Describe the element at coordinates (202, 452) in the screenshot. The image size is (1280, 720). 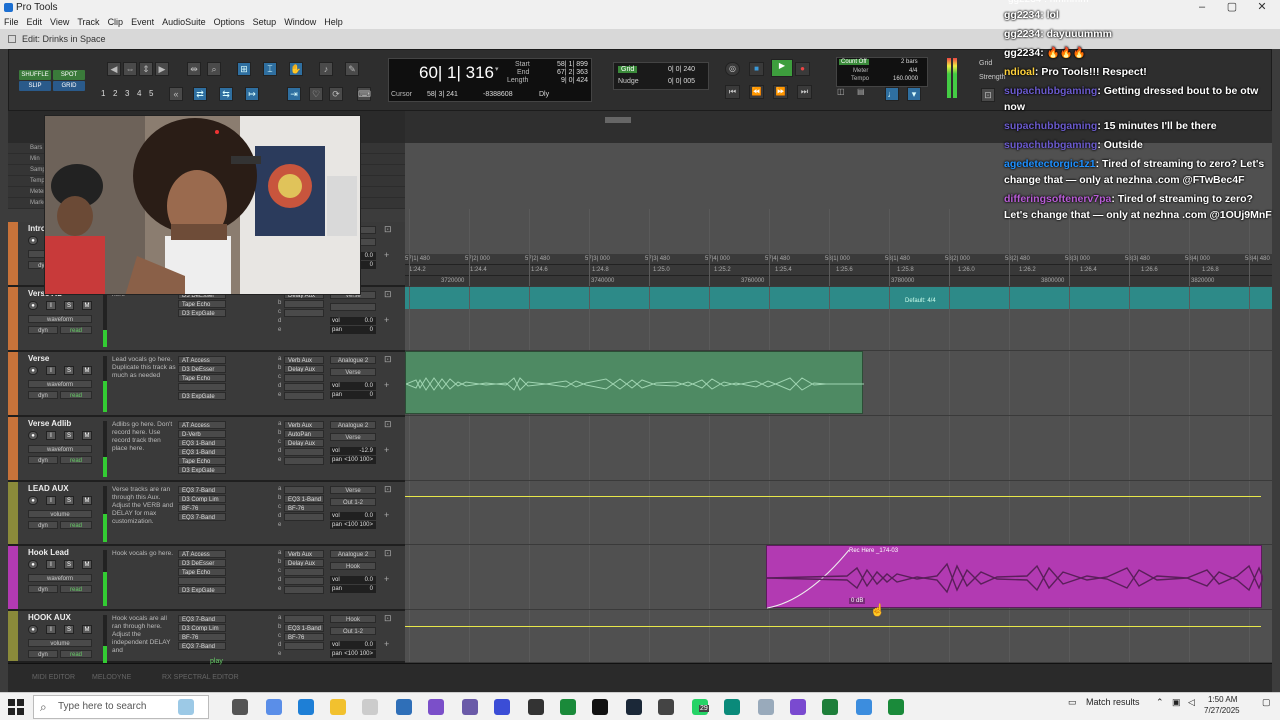
I see `insert-slot: EQ3 1-Band` at that location.